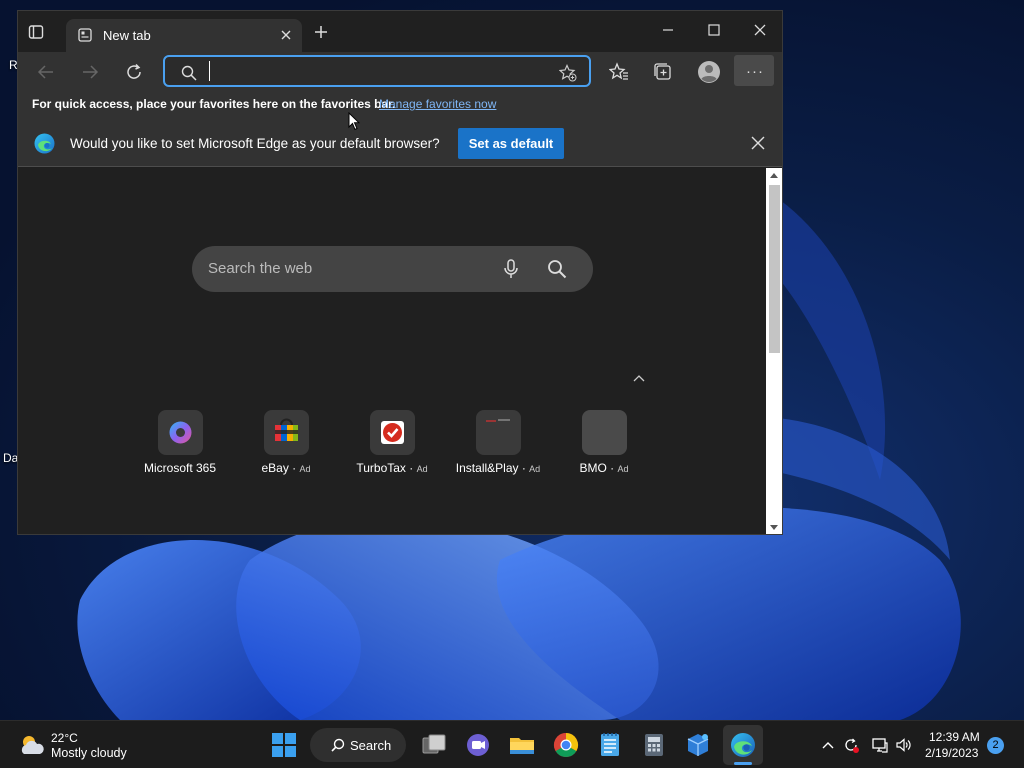  Describe the element at coordinates (774, 175) in the screenshot. I see `scroll-up-arrow-icon` at that location.